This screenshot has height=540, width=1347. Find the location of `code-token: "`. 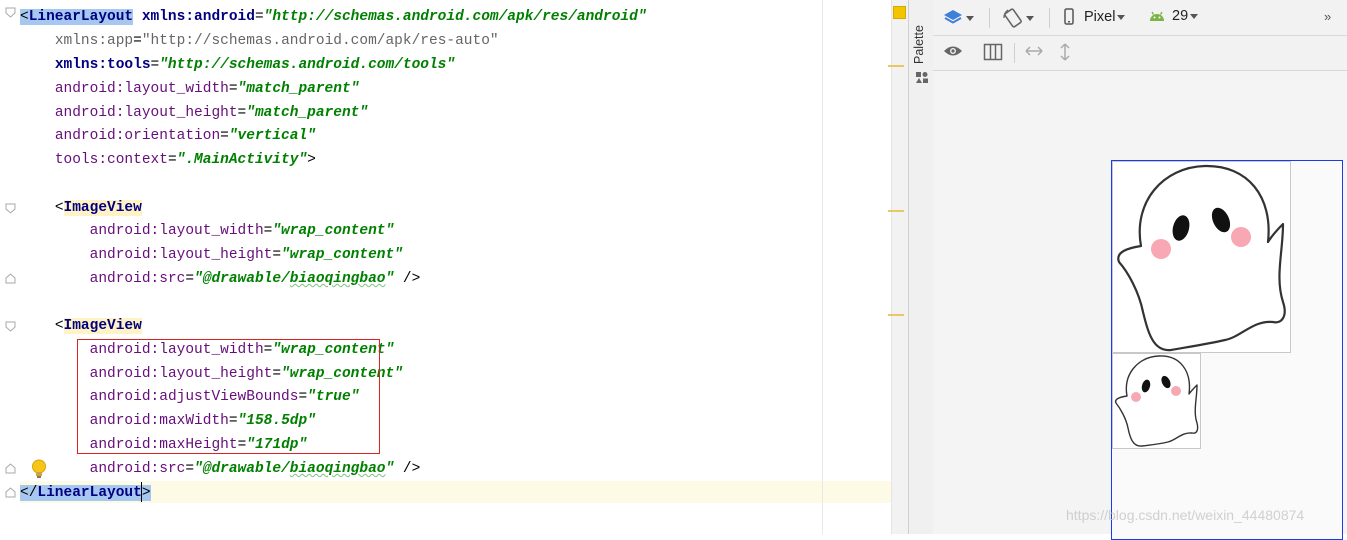

code-token: " is located at coordinates (390, 469).